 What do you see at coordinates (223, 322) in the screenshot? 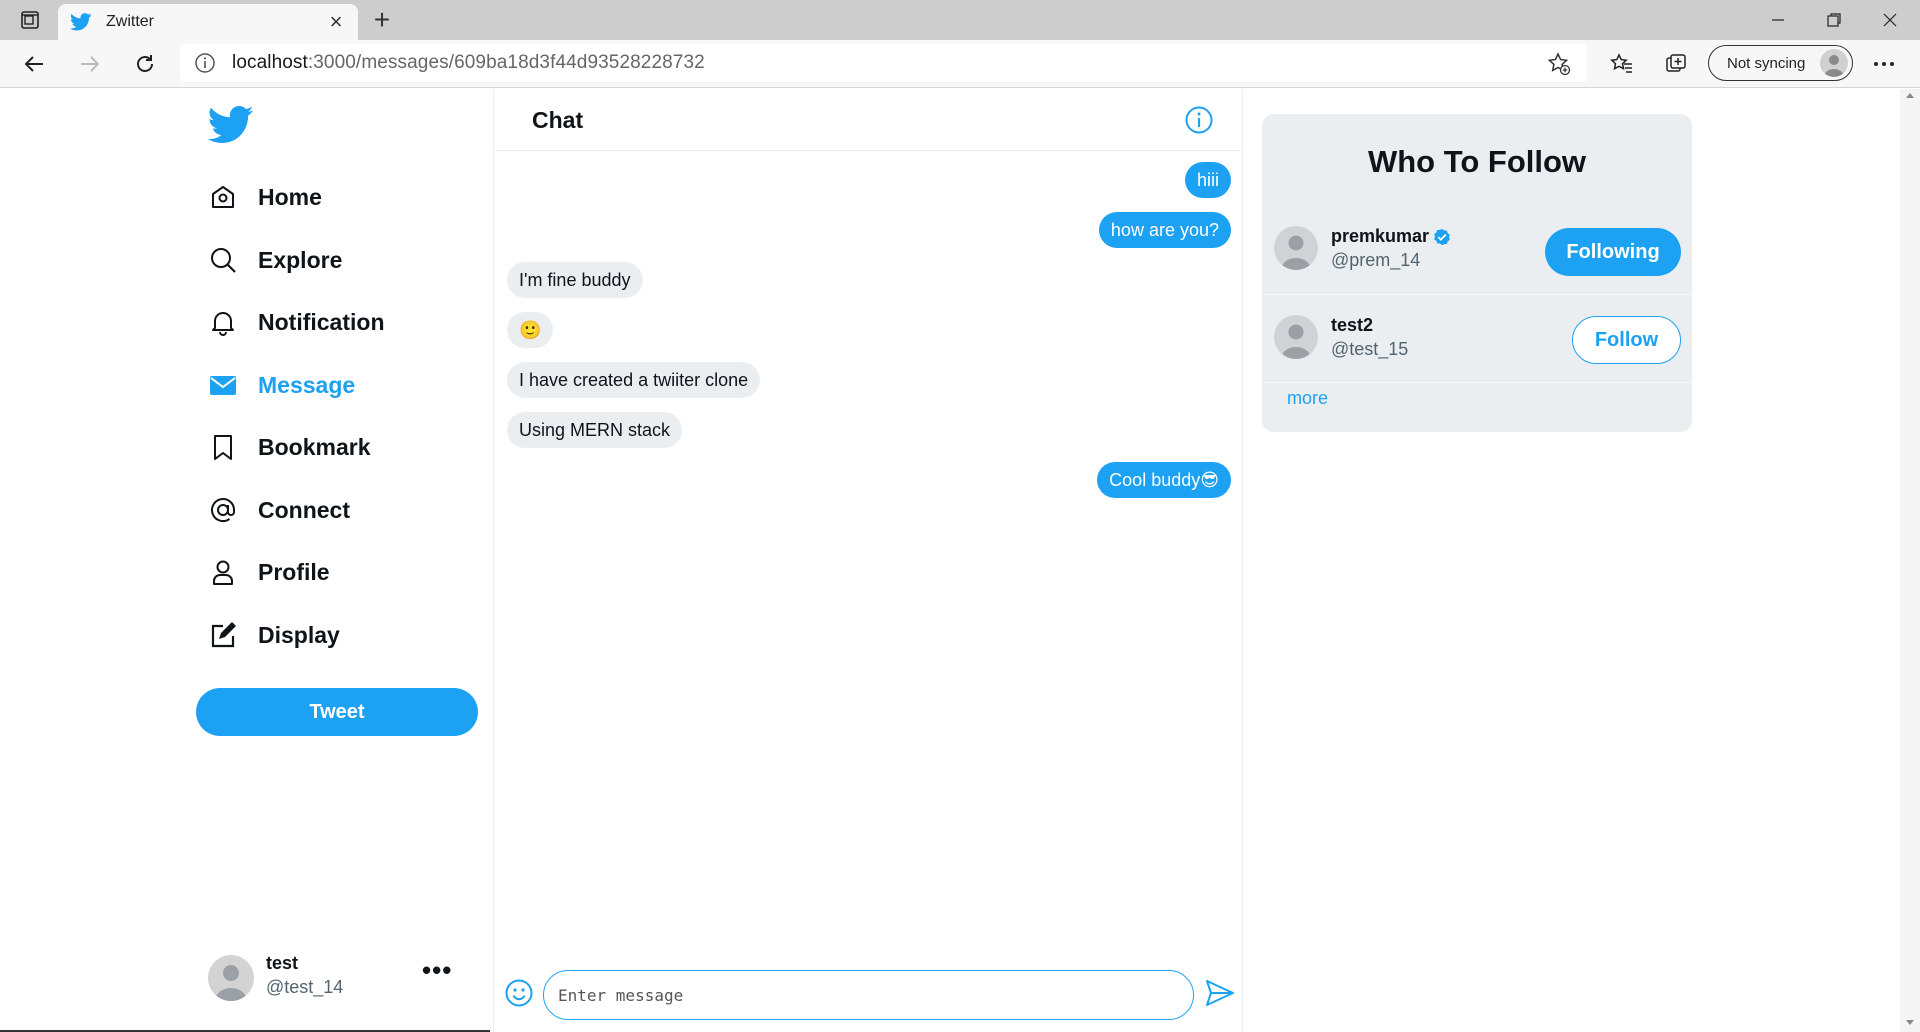
I see `bell-icon` at bounding box center [223, 322].